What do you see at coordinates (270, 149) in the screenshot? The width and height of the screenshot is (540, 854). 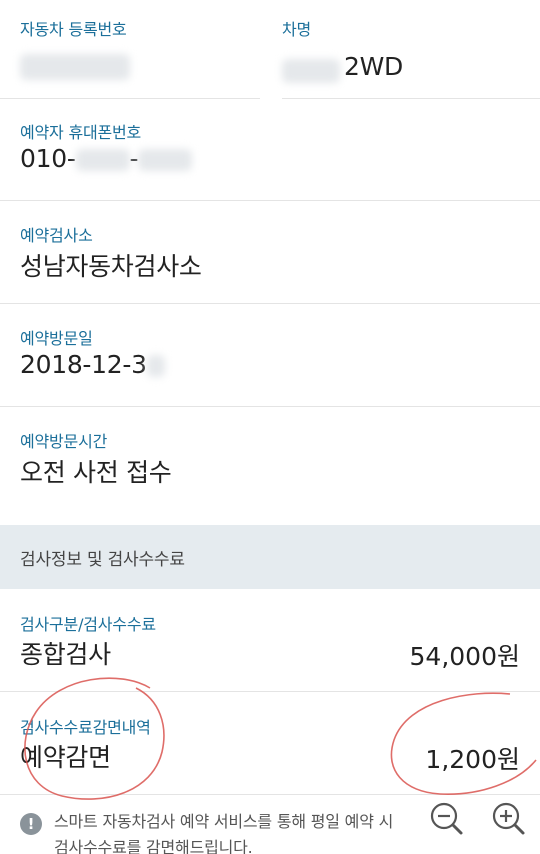 I see `phone-row: 예약자 휴대폰번호 010- -` at bounding box center [270, 149].